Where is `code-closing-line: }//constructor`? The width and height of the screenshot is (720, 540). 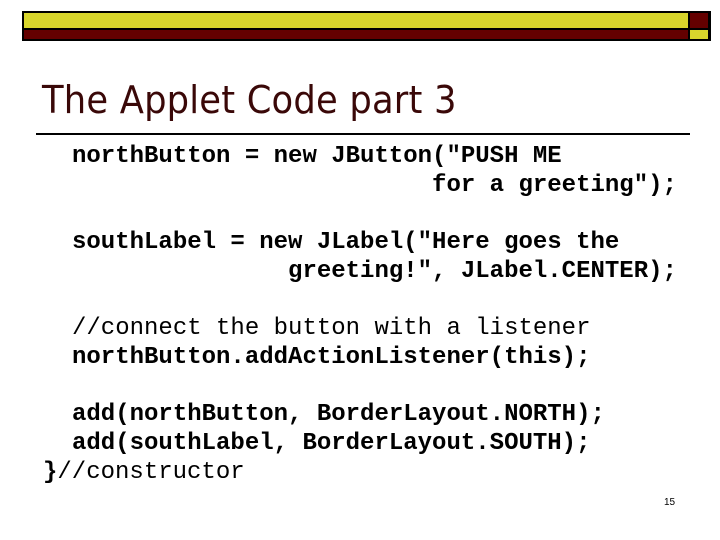
code-closing-line: }//constructor is located at coordinates (144, 473).